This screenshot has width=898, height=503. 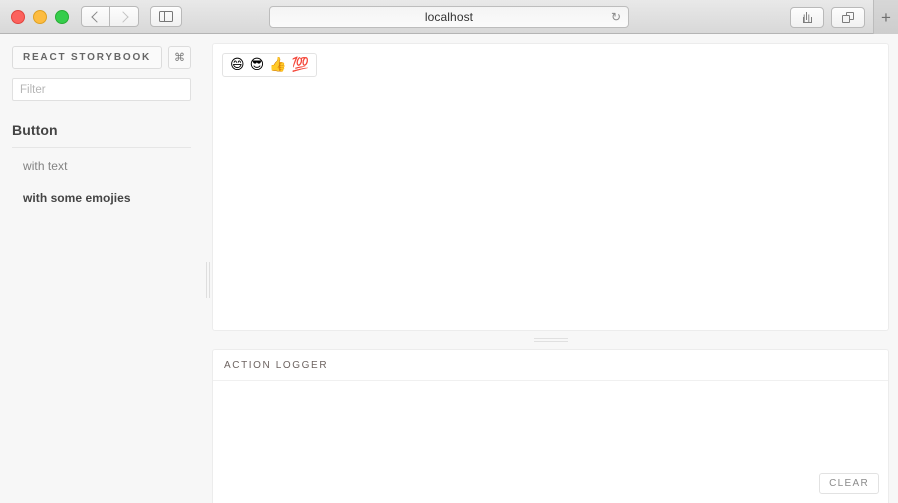 What do you see at coordinates (101, 89) in the screenshot?
I see `filter-input` at bounding box center [101, 89].